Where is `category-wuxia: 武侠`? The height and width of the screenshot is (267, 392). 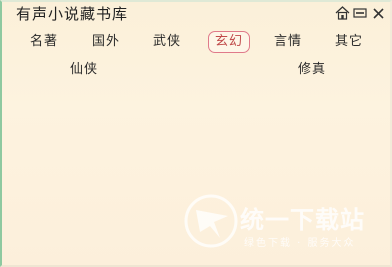
category-wuxia: 武侠 is located at coordinates (167, 42).